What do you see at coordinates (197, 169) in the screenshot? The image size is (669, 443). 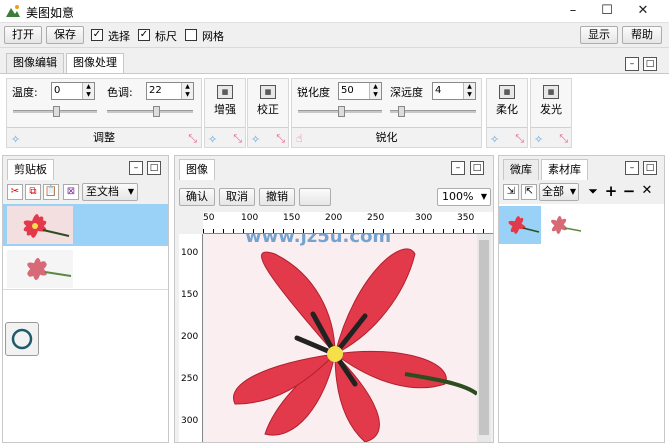 I see `tab-image: 图像` at bounding box center [197, 169].